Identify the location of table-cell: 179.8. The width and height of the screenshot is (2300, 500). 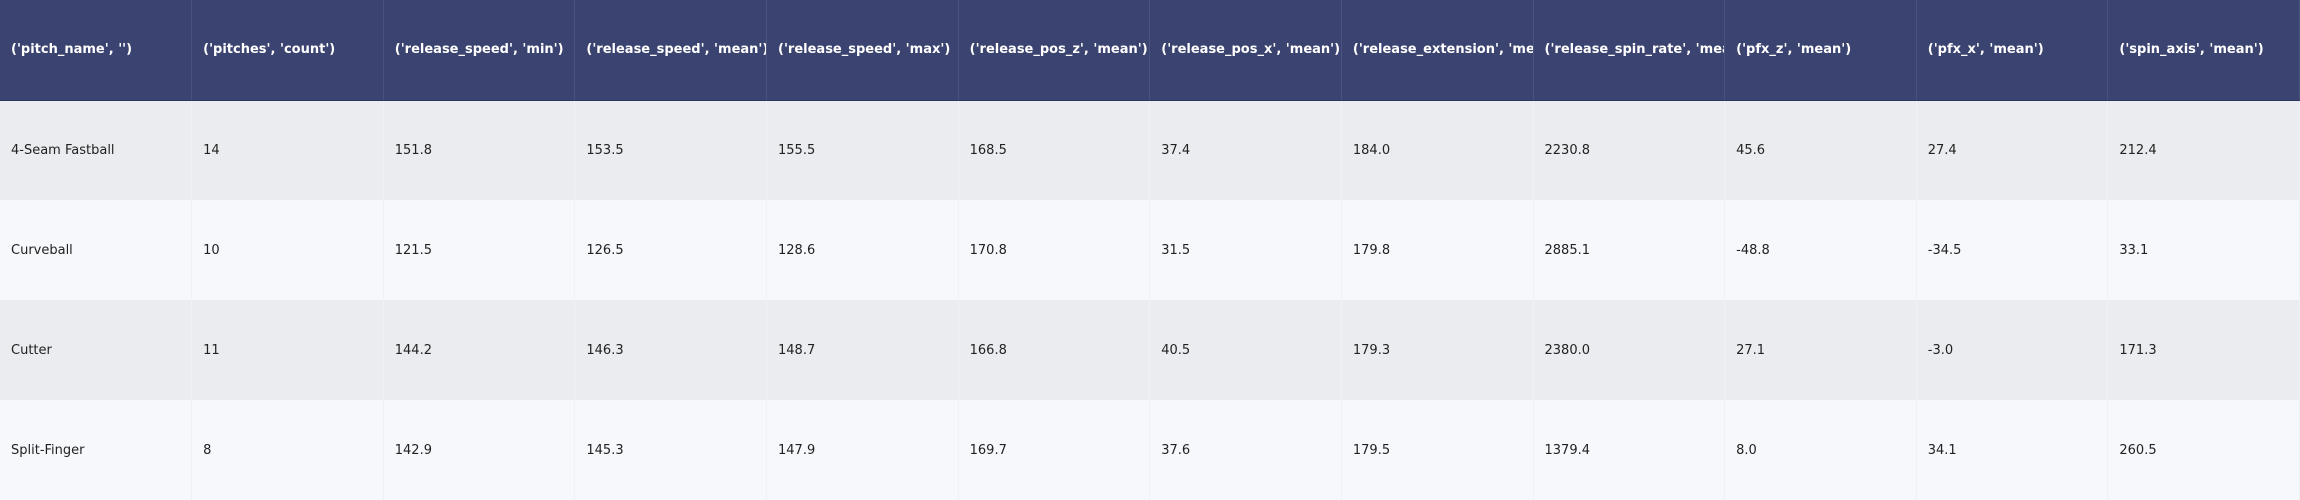
(1437, 250).